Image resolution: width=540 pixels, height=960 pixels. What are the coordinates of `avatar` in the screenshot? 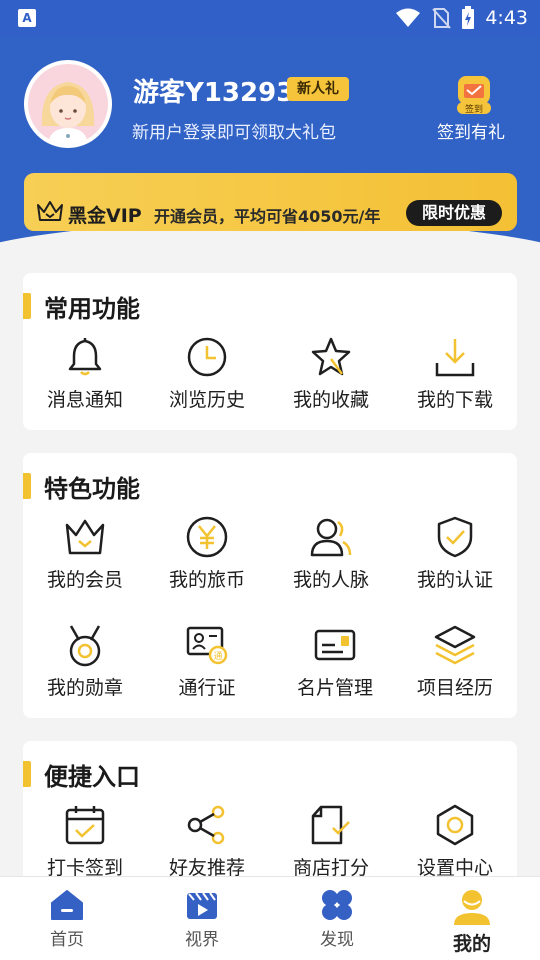 It's located at (68, 104).